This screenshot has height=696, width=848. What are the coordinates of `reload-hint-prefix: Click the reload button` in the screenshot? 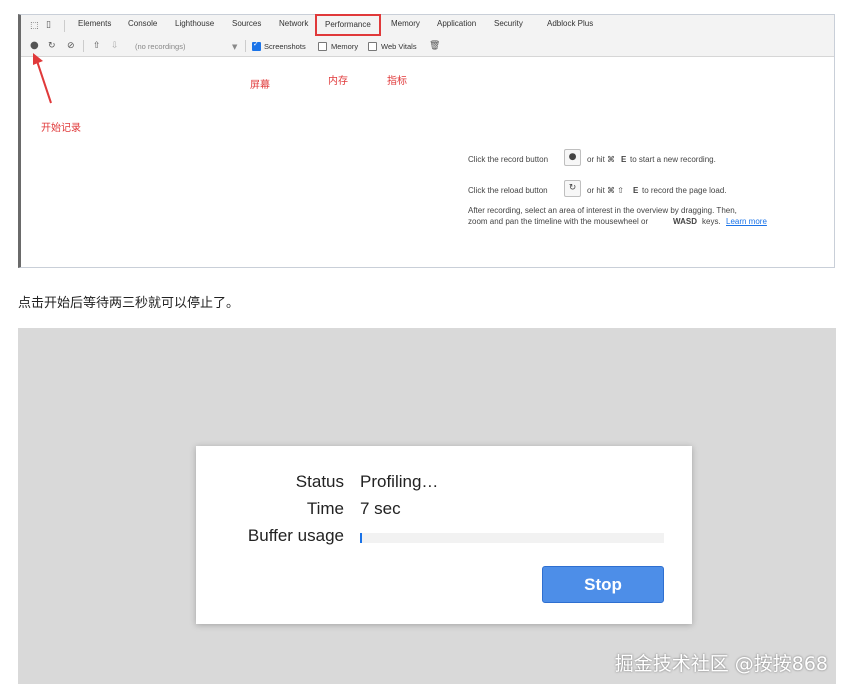 It's located at (508, 190).